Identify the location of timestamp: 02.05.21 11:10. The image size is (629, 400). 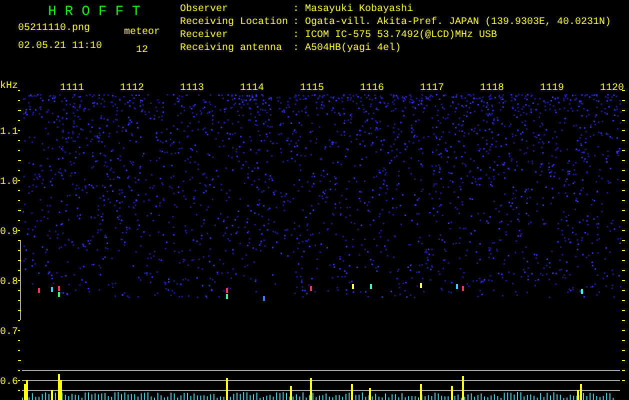
(60, 47).